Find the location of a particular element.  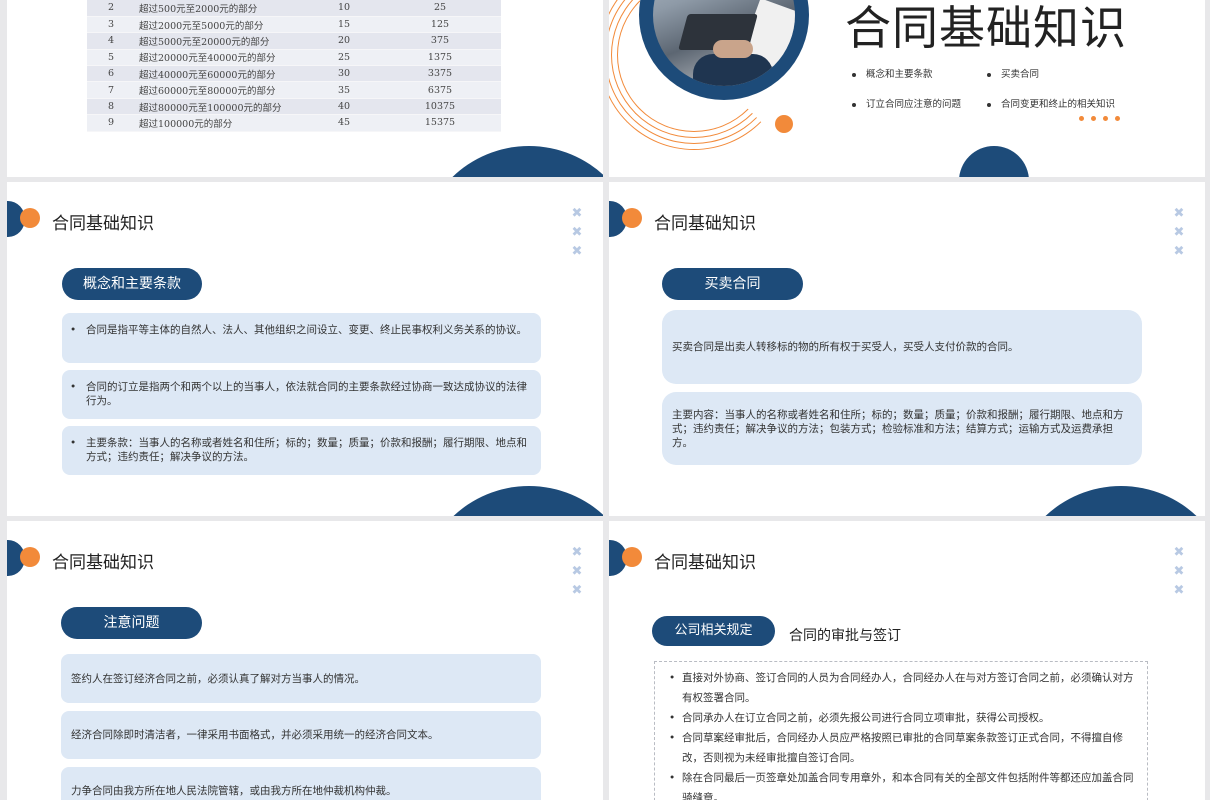

table-cell: 10 is located at coordinates (344, 8).